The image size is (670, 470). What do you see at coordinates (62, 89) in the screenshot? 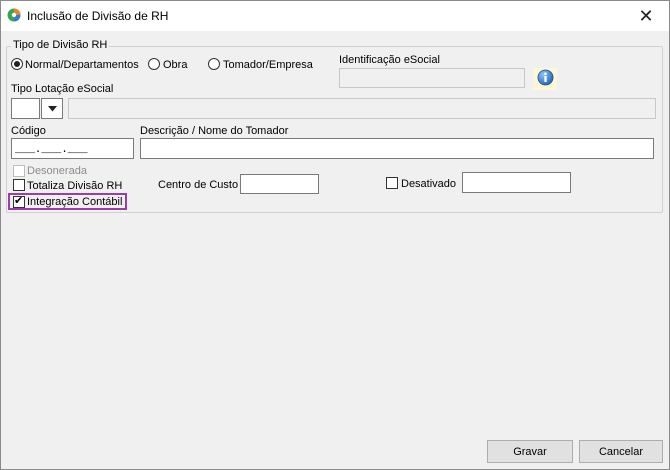
I see `tipo-lotacao-label: Tipo Lotação eSocial` at bounding box center [62, 89].